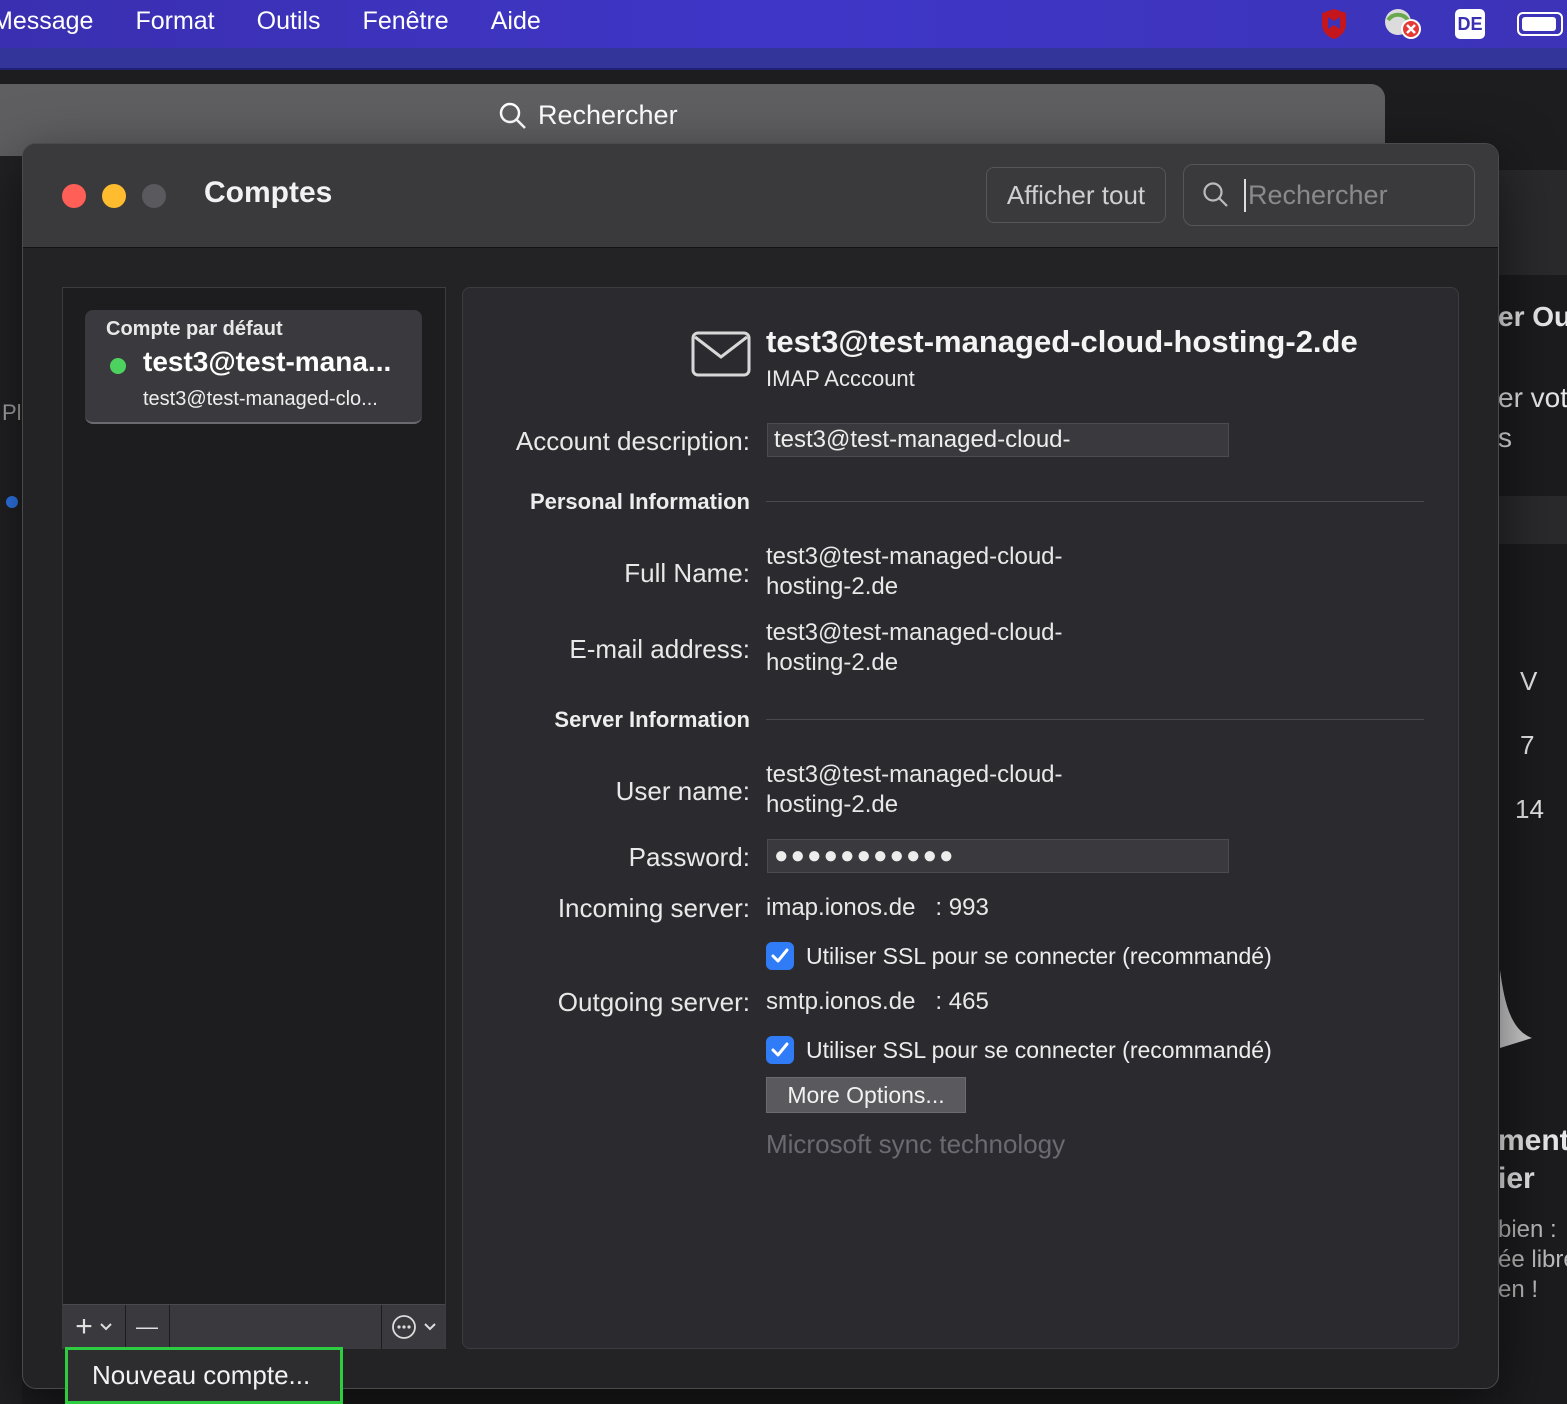 This screenshot has width=1567, height=1404. Describe the element at coordinates (12, 412) in the screenshot. I see `background-fragment: Pl` at that location.